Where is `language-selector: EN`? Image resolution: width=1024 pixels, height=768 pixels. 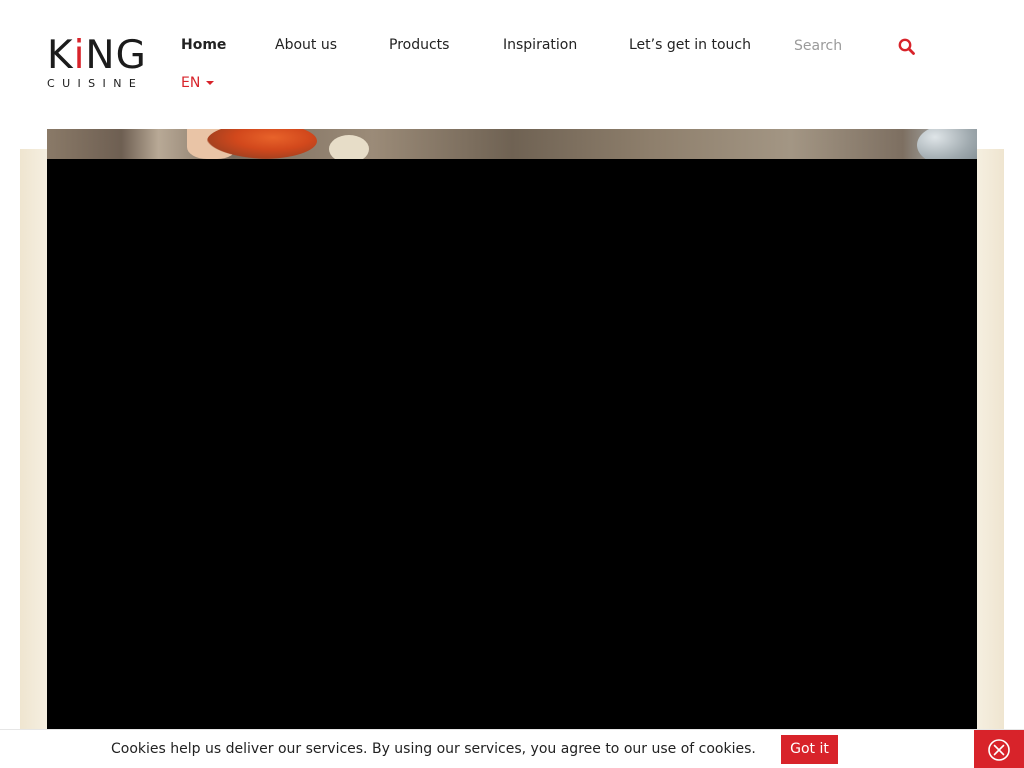
language-selector: EN is located at coordinates (198, 83).